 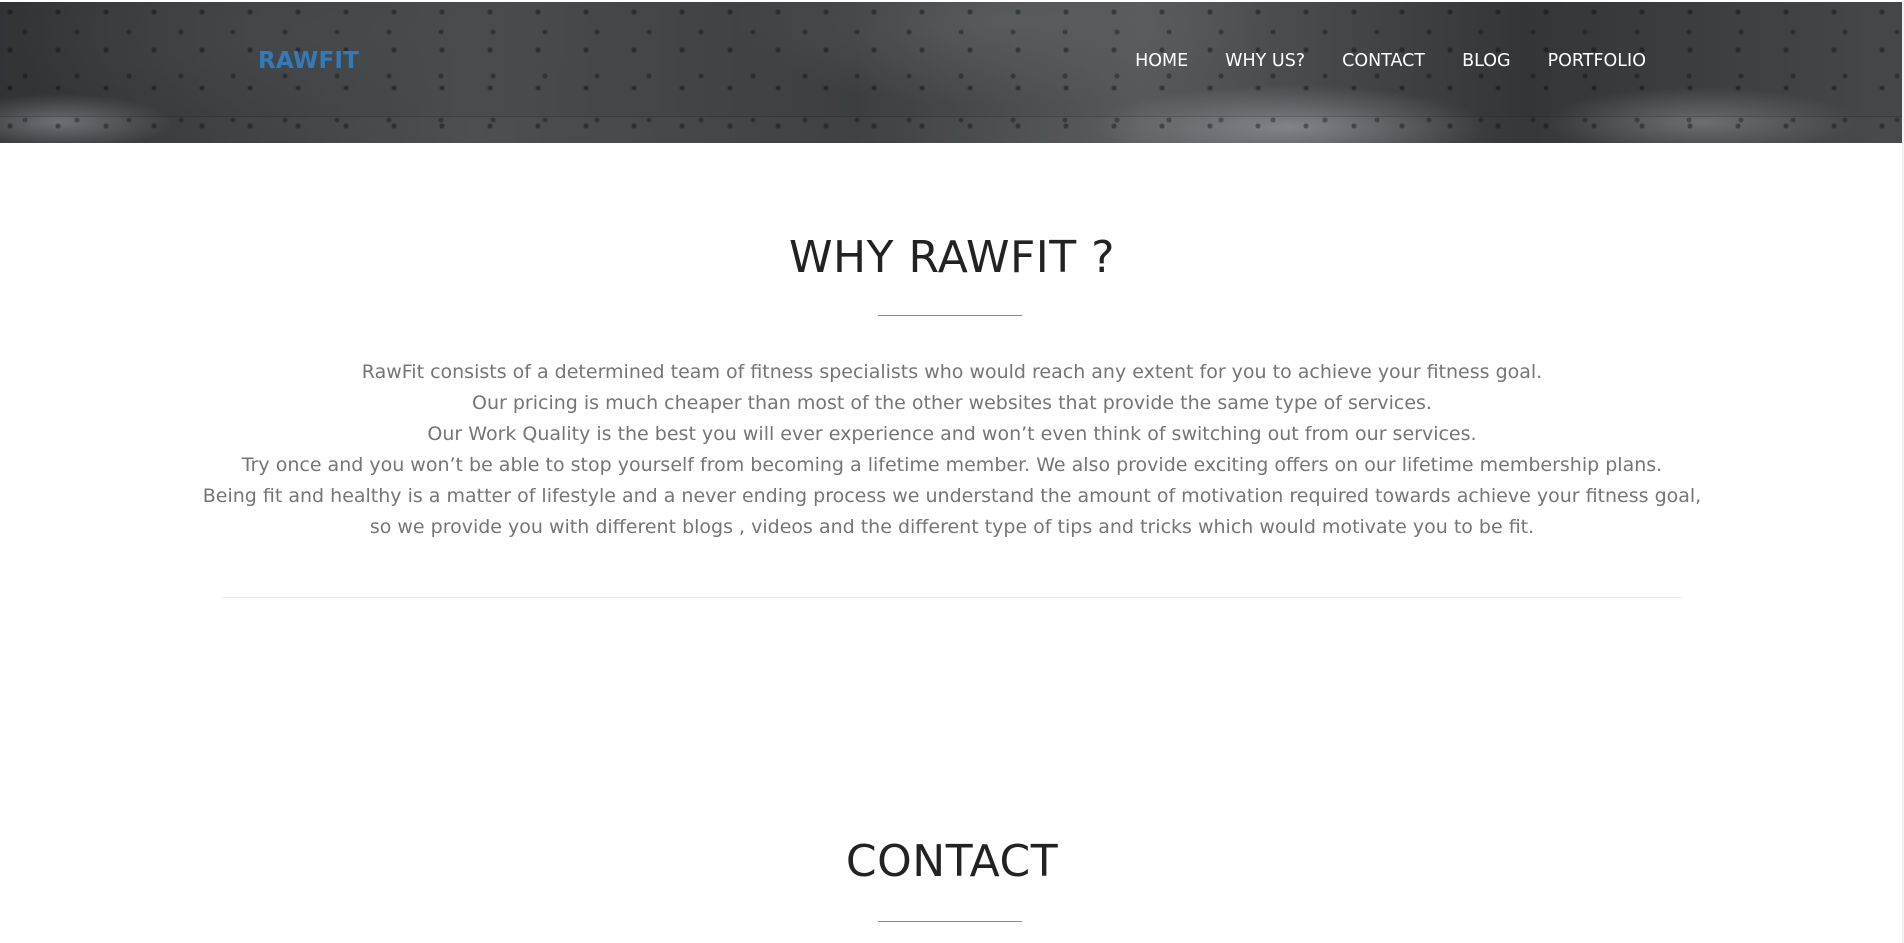 I want to click on nav-item-blog: BLOG, so click(x=1486, y=61).